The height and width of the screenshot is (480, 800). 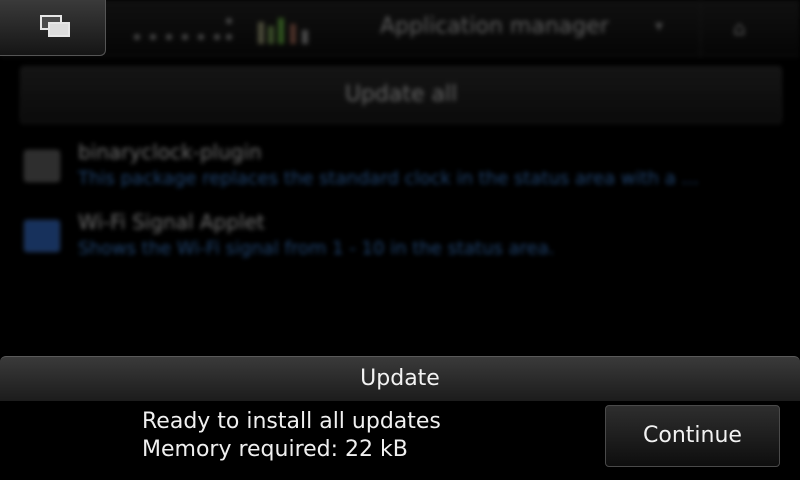 I want to click on dialog-message-line1: Ready to install all updates, so click(x=291, y=421).